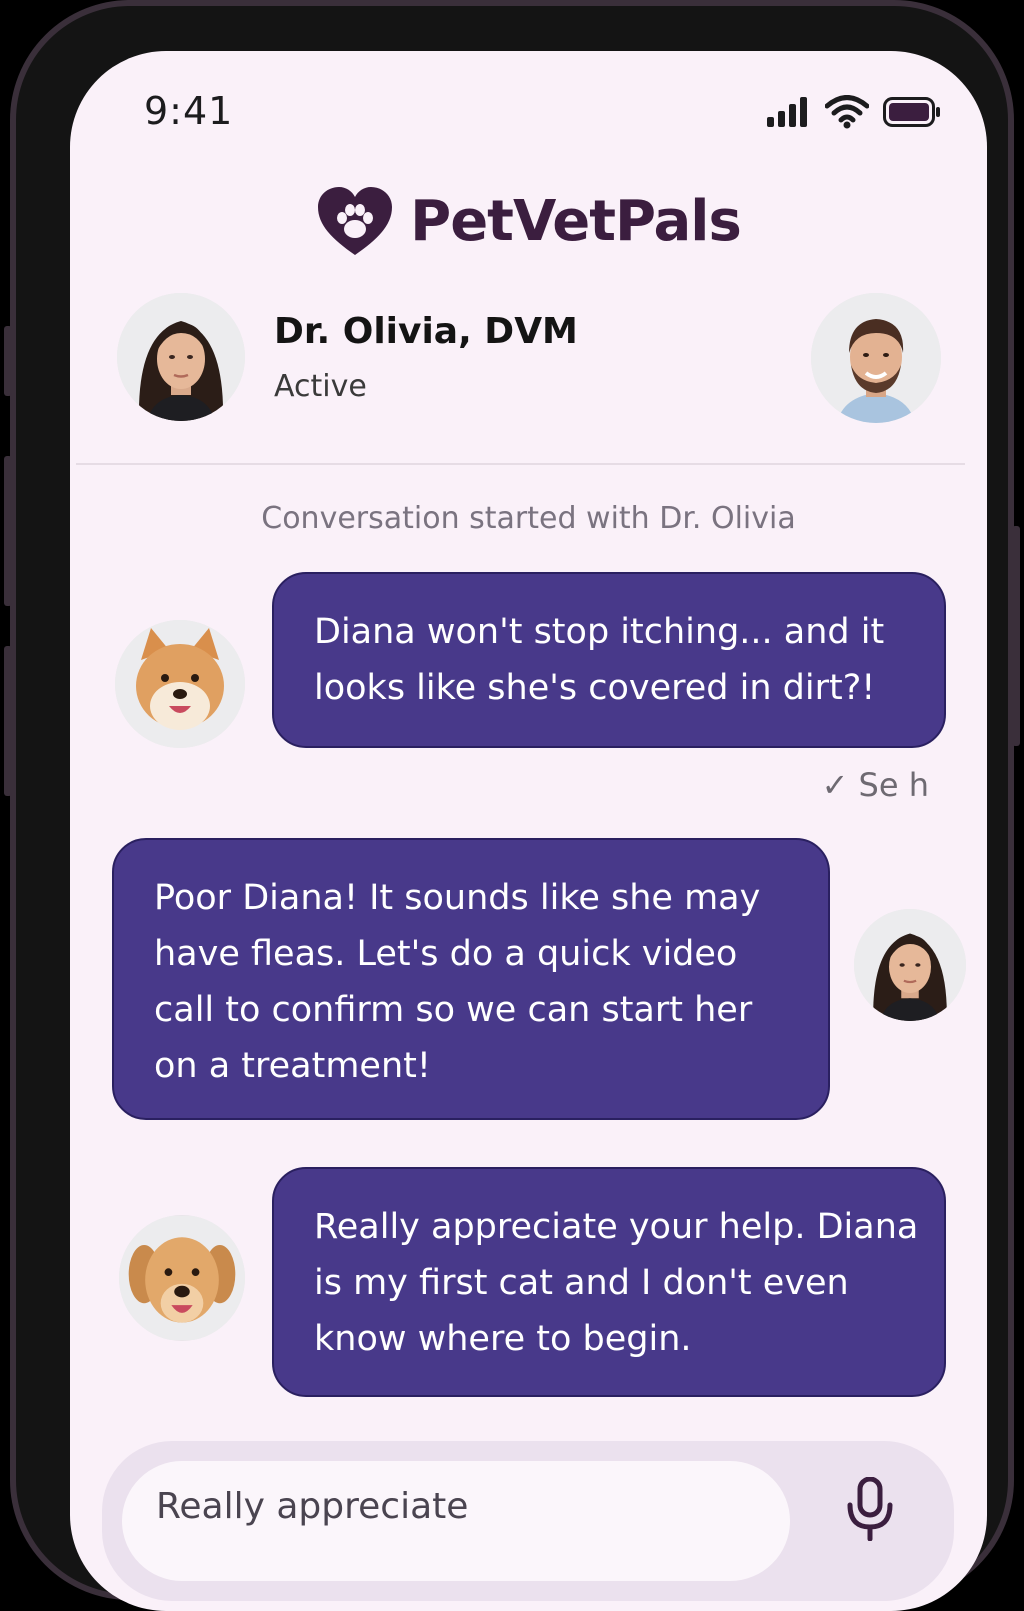  Describe the element at coordinates (189, 111) in the screenshot. I see `status-time: 9:41` at that location.